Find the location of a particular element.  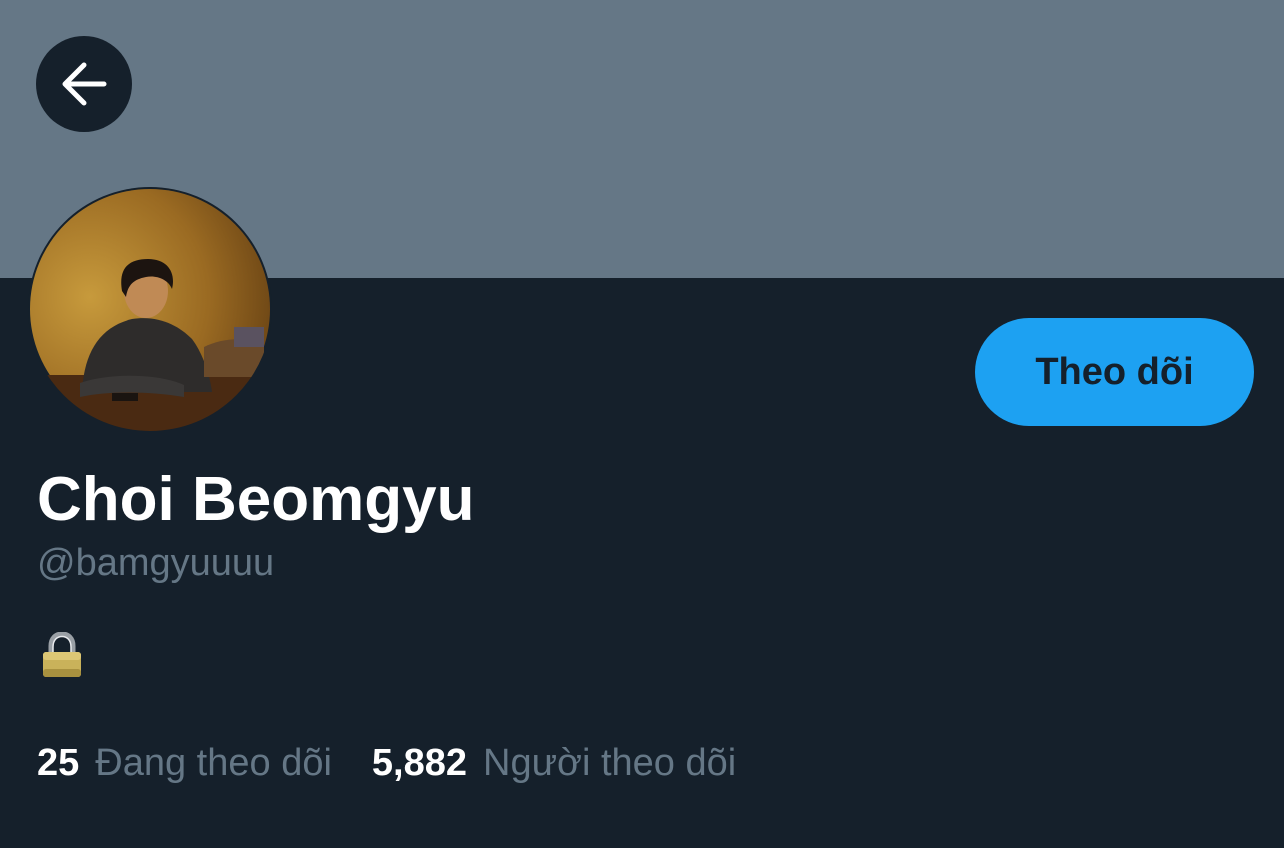

avatar-photo is located at coordinates (150, 310).